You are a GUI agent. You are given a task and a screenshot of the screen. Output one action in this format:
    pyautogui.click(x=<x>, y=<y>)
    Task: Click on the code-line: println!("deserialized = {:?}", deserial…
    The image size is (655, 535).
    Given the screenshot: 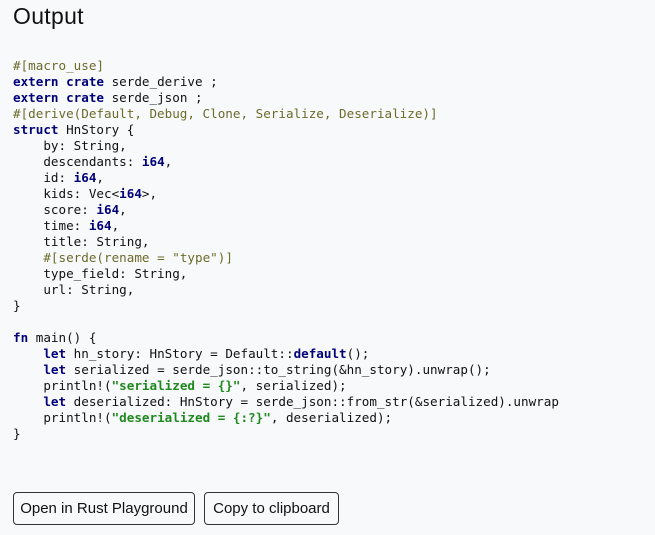 What is the action you would take?
    pyautogui.click(x=313, y=418)
    